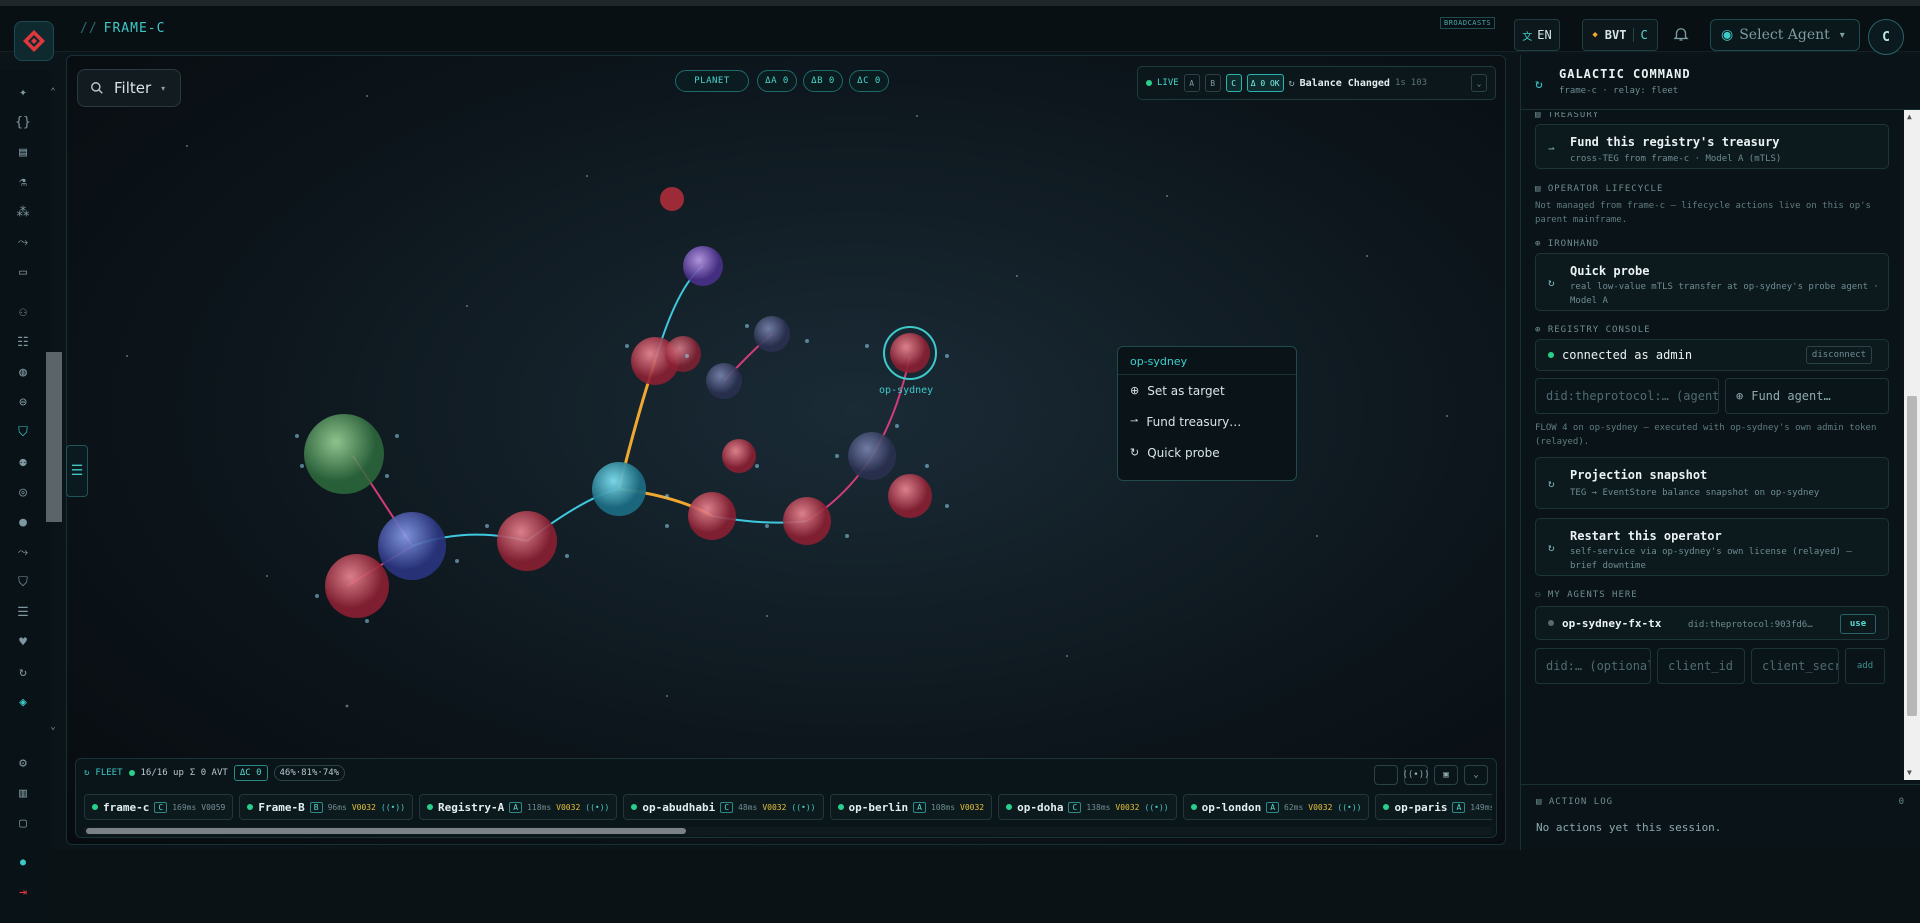 Image resolution: width=1920 pixels, height=923 pixels. I want to click on refresh-icon: ↻, so click(23, 672).